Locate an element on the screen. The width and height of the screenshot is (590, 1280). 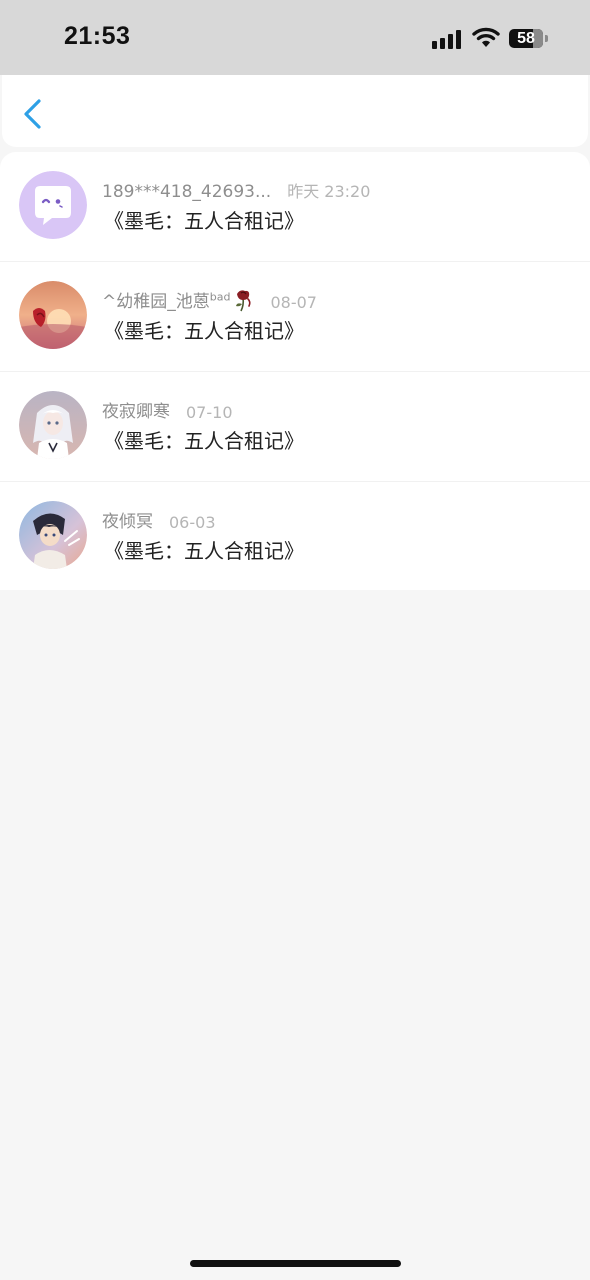
cellular-signal-icon is located at coordinates (447, 39).